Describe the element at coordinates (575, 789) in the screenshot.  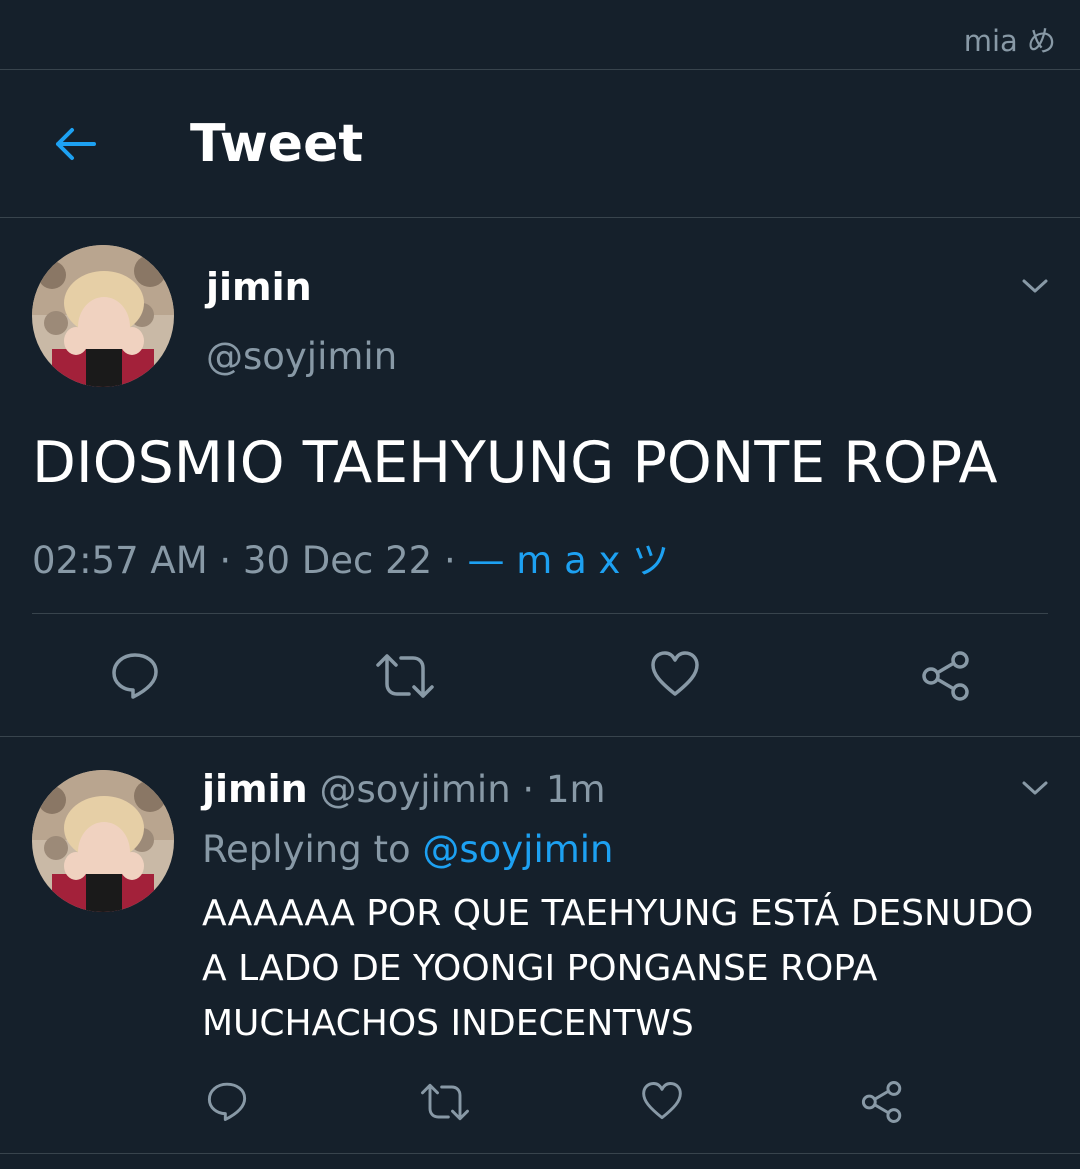
I see `reply-age: 1m` at that location.